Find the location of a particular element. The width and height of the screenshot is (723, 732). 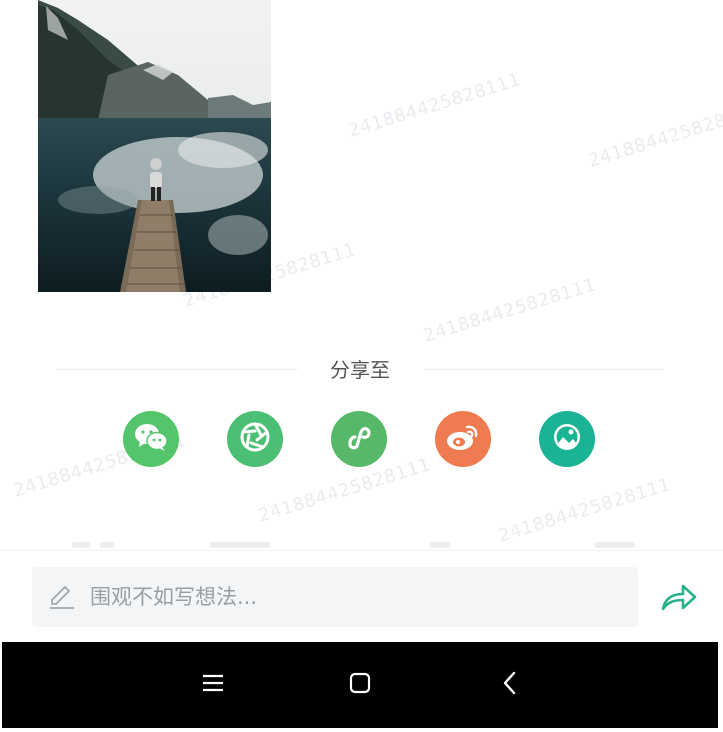

wechat-icon is located at coordinates (151, 439).